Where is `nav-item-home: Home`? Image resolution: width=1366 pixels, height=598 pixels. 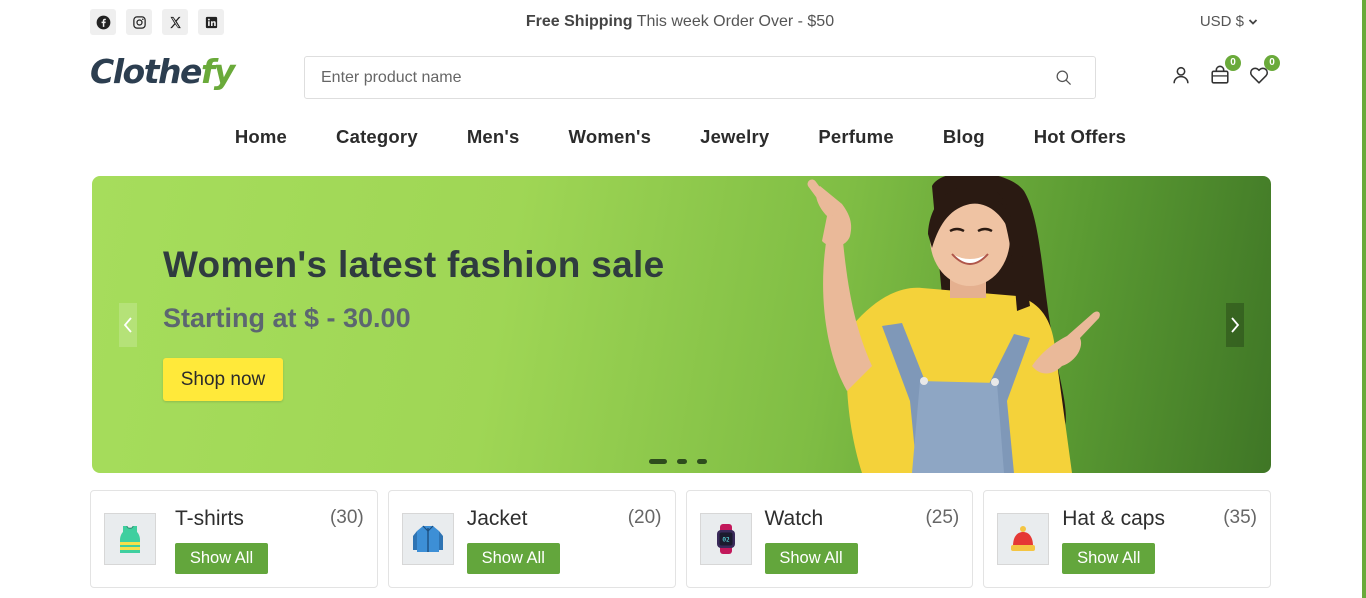 nav-item-home: Home is located at coordinates (261, 137).